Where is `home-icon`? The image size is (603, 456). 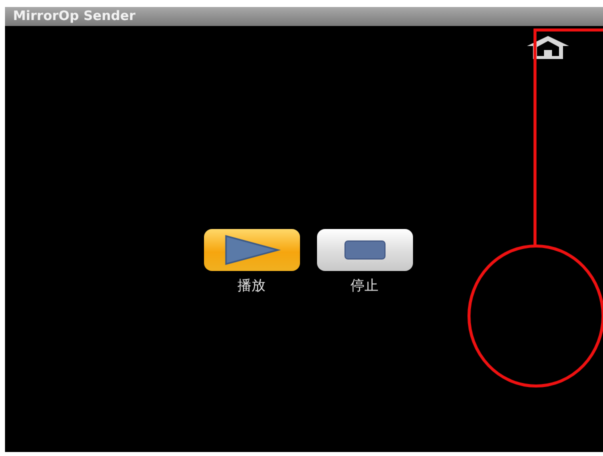 home-icon is located at coordinates (548, 47).